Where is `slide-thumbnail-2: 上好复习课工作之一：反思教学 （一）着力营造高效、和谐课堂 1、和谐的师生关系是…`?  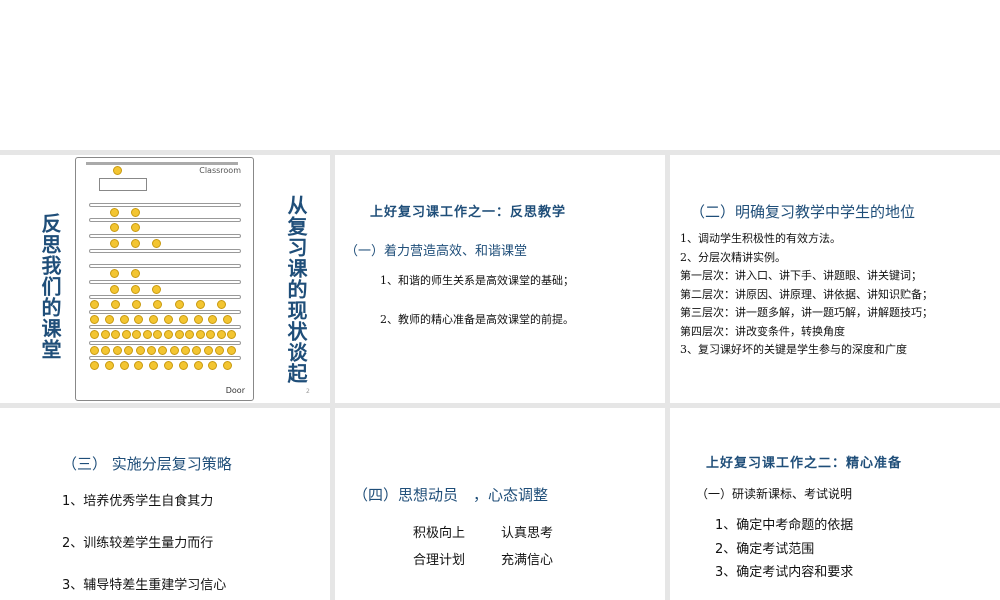 slide-thumbnail-2: 上好复习课工作之一：反思教学 （一）着力营造高效、和谐课堂 1、和谐的师生关系是… is located at coordinates (500, 279).